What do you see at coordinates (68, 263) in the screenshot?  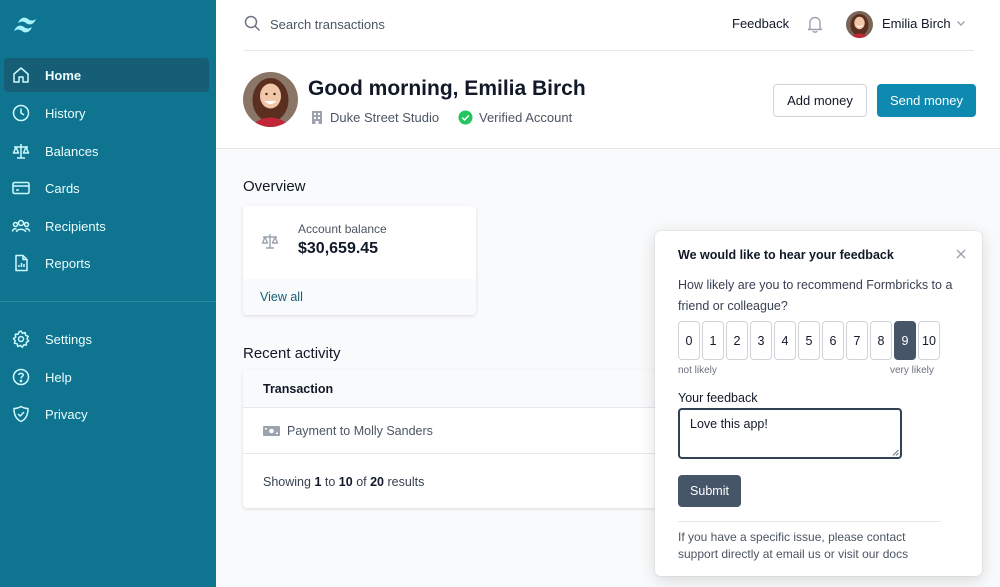 I see `sidebar-item-label: Reports` at bounding box center [68, 263].